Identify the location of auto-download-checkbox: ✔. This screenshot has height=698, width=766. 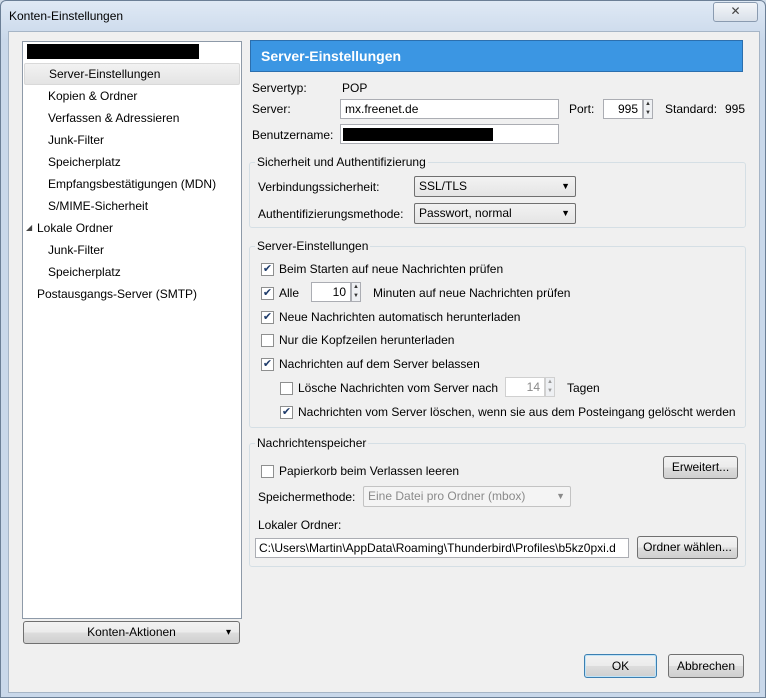
(267, 317).